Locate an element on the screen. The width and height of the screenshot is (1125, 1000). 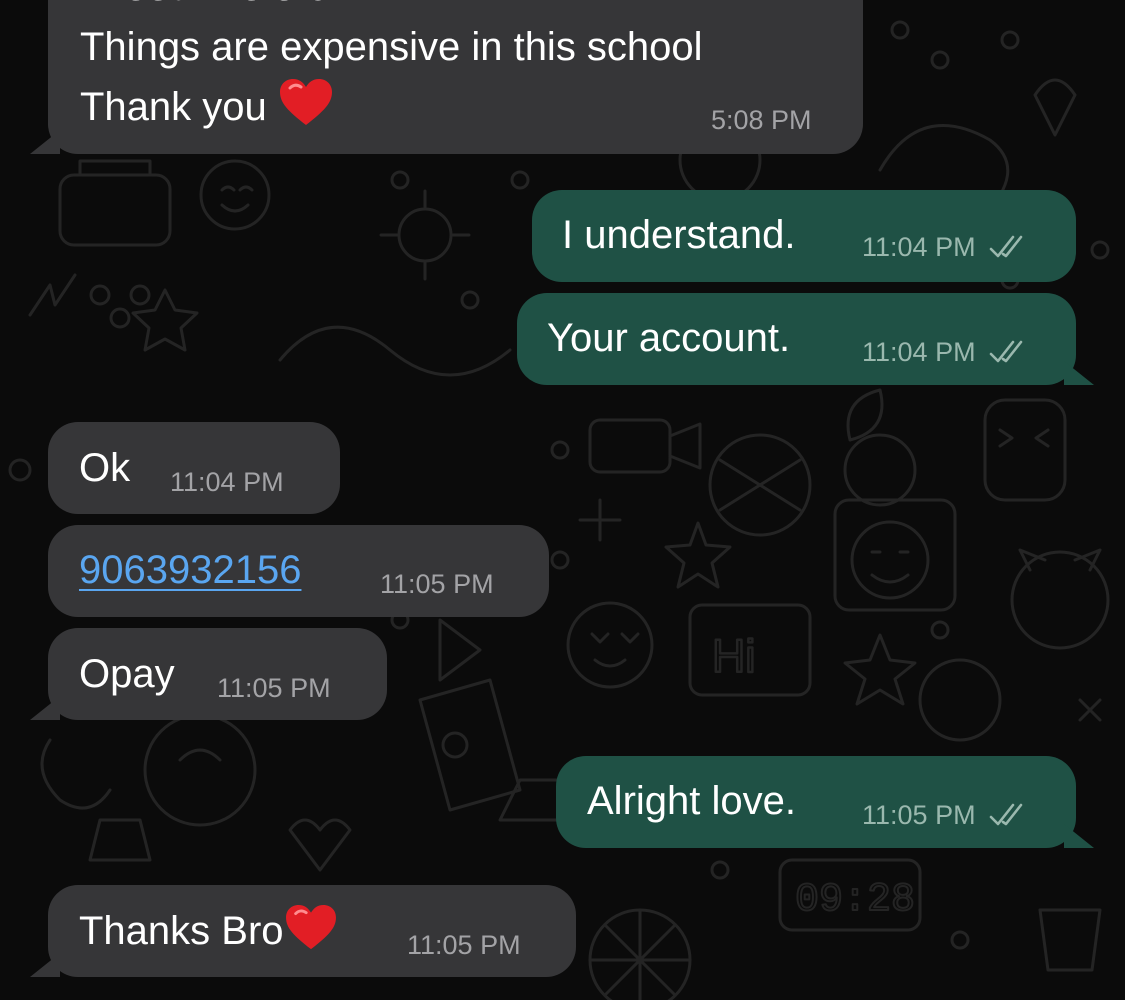
message-bubble-incoming: Opay 11:05 PM is located at coordinates (208, 674).